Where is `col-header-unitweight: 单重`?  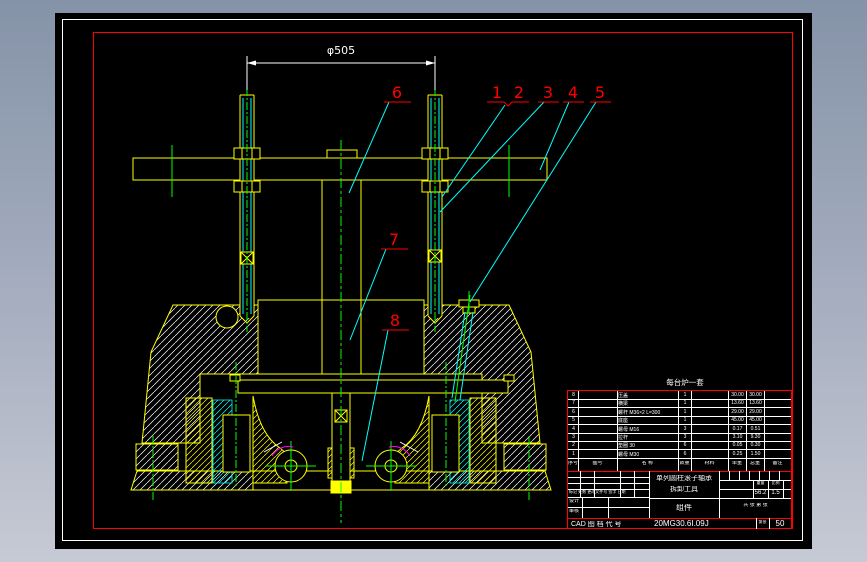
col-header-unitweight: 单重 is located at coordinates (736, 463).